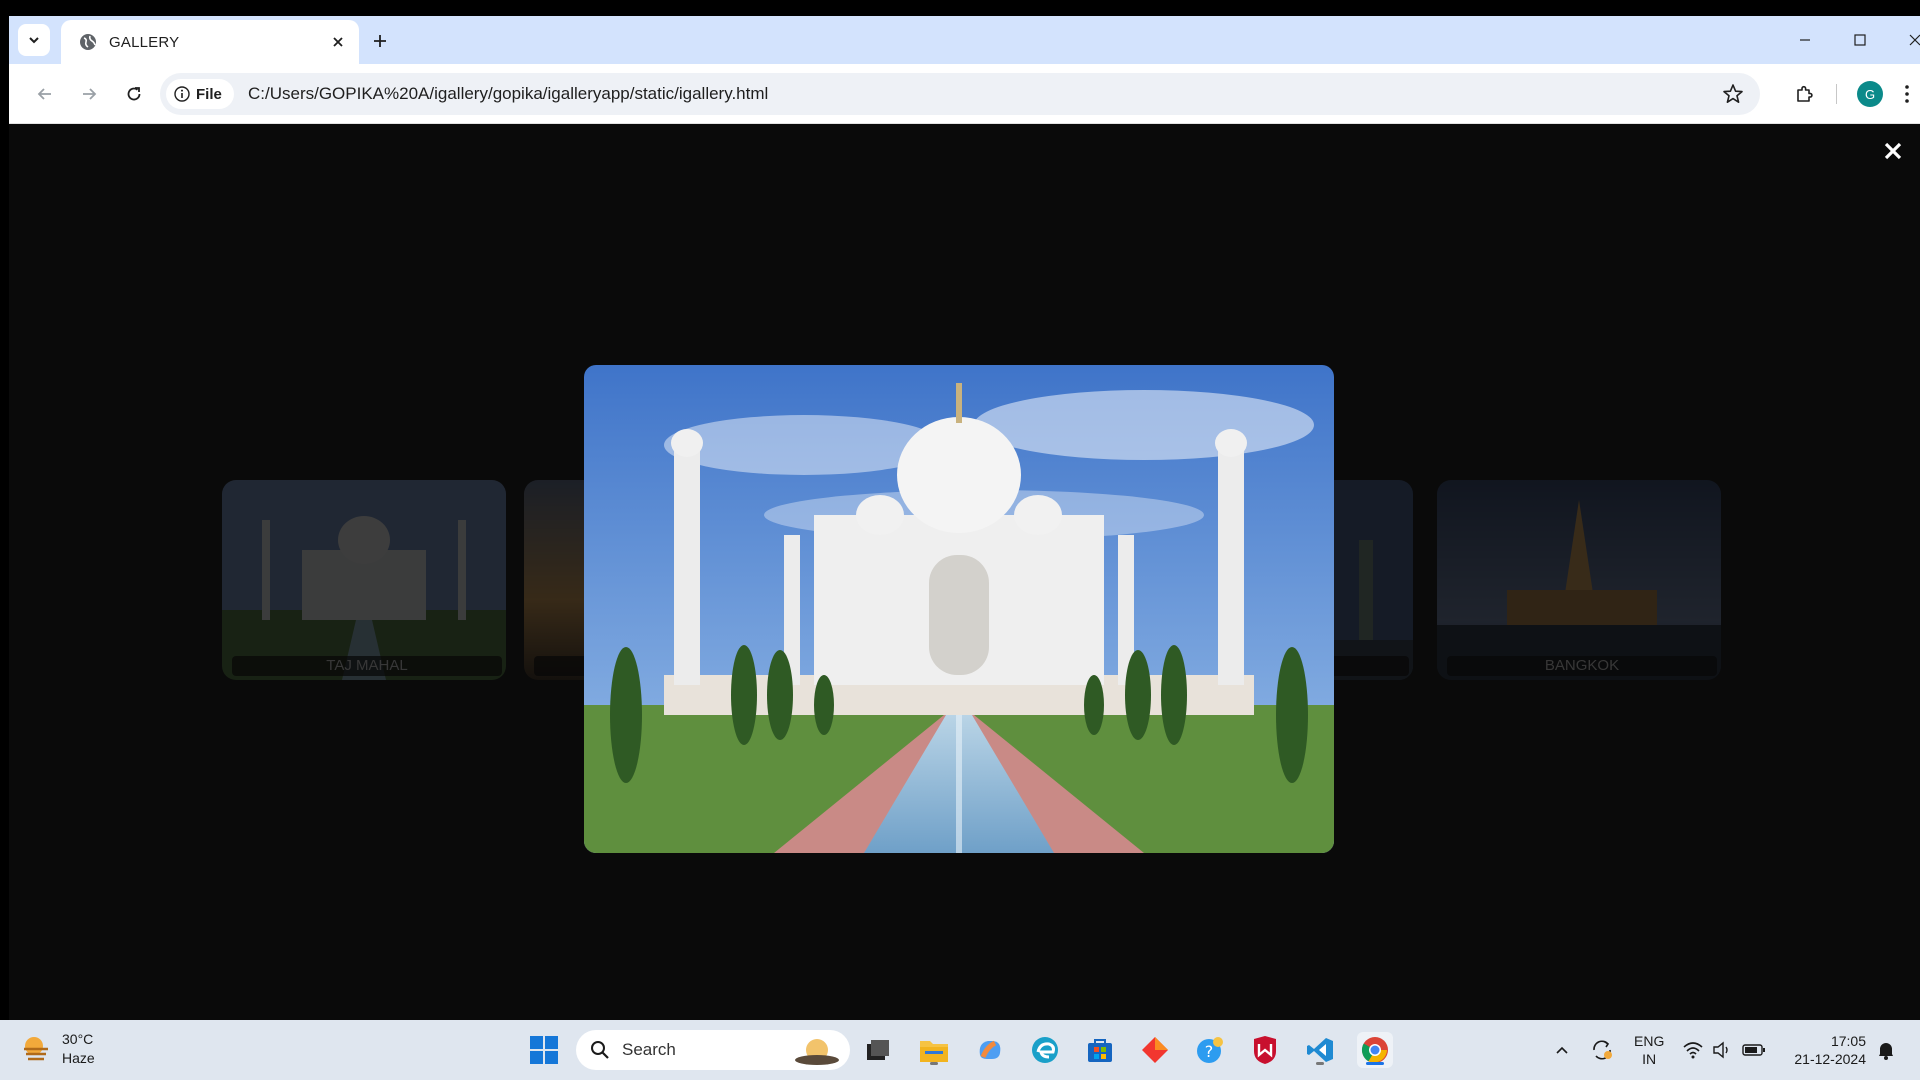  Describe the element at coordinates (1753, 1050) in the screenshot. I see `battery-icon` at that location.